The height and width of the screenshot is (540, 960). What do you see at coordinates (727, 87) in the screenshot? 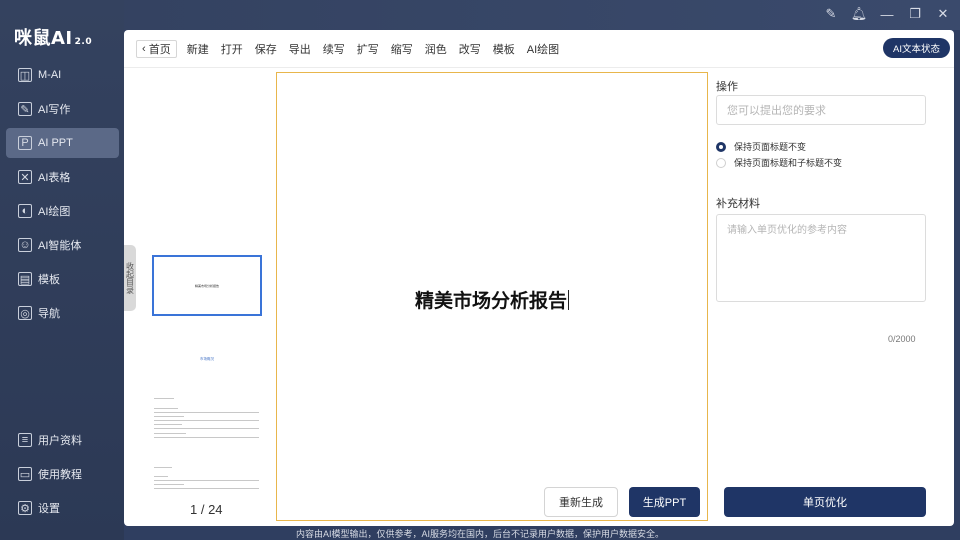
I see `operation-label: 操作` at bounding box center [727, 87].